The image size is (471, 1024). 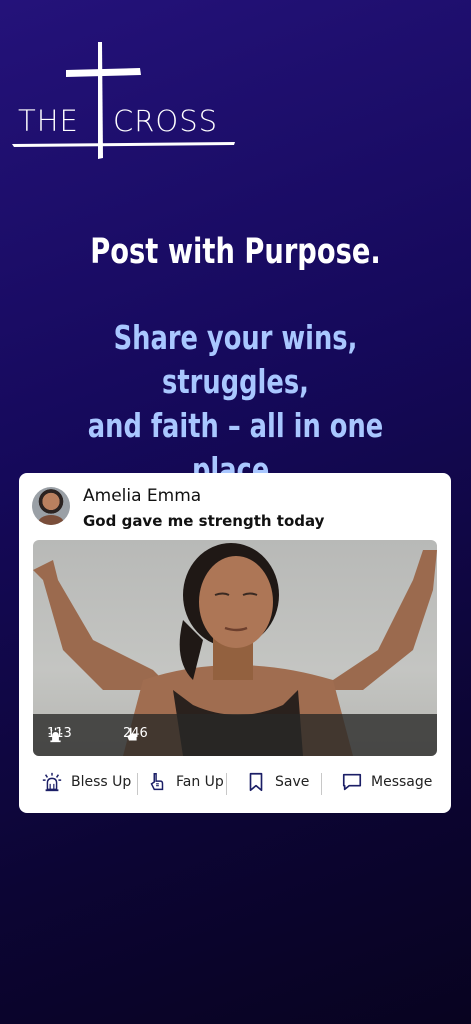 I want to click on bless-up-button: Bless Up, so click(x=86, y=782).